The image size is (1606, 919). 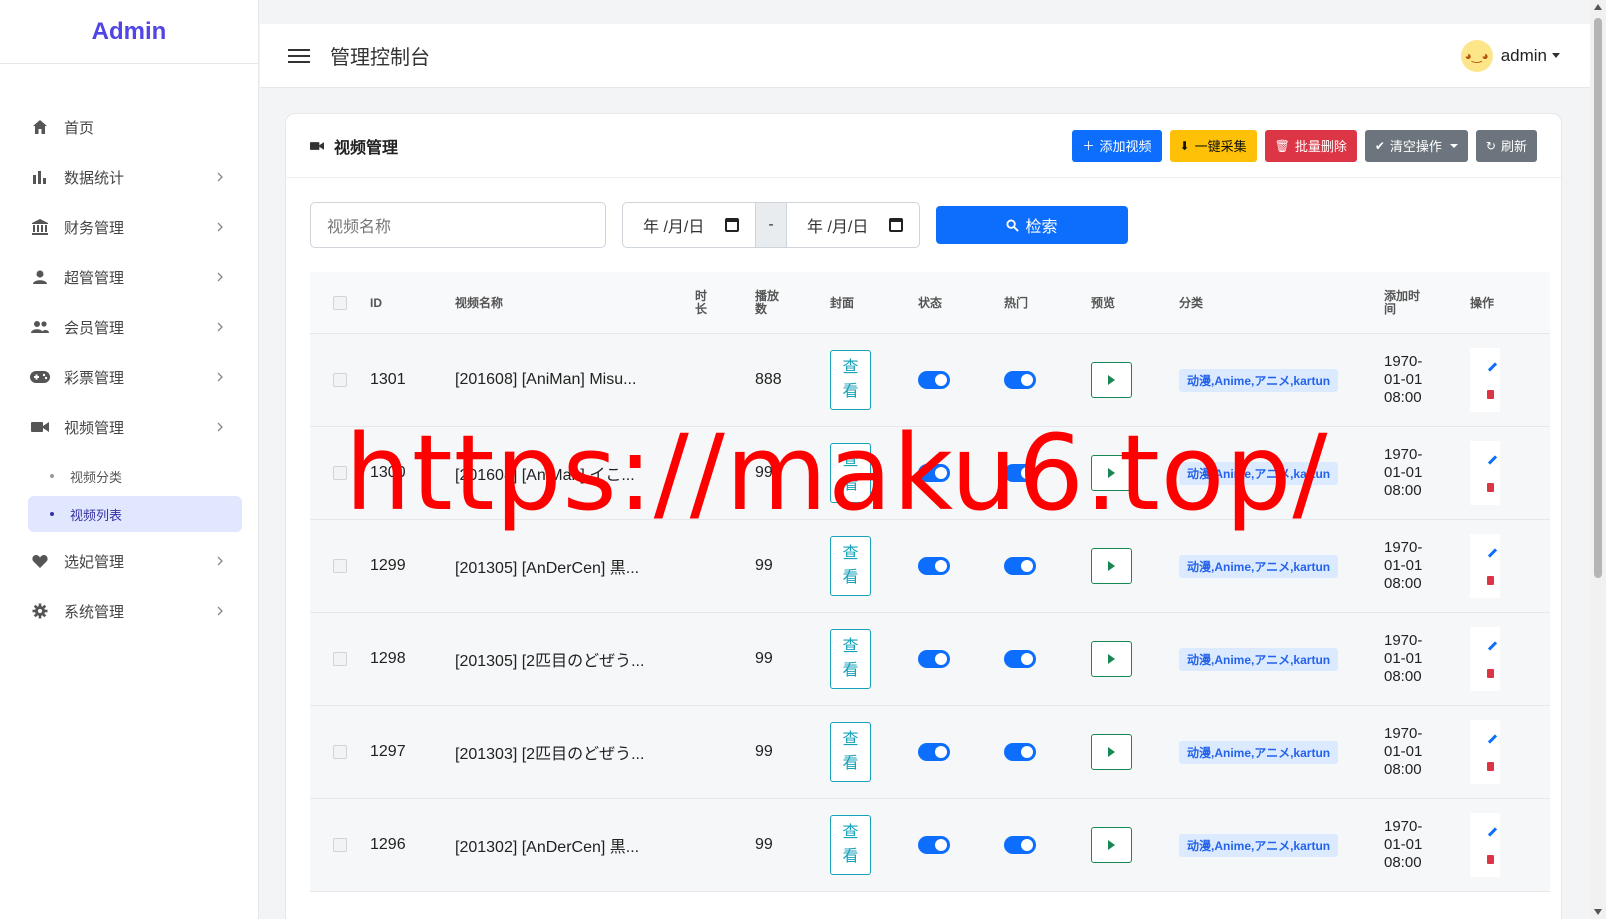 What do you see at coordinates (1213, 145) in the screenshot?
I see `collect-button: ⬇ 一键采集` at bounding box center [1213, 145].